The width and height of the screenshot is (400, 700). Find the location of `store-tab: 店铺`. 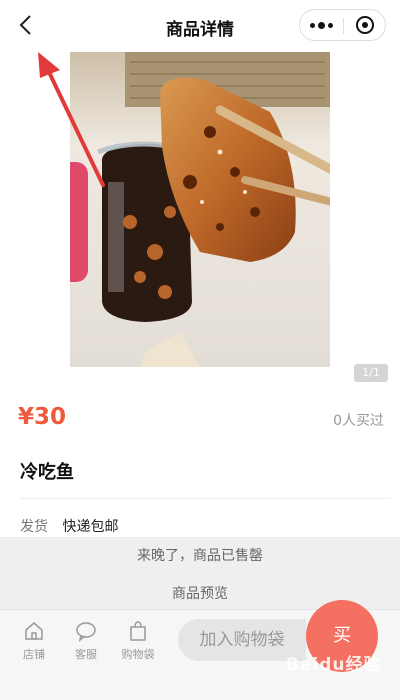

store-tab: 店铺 is located at coordinates (34, 641).